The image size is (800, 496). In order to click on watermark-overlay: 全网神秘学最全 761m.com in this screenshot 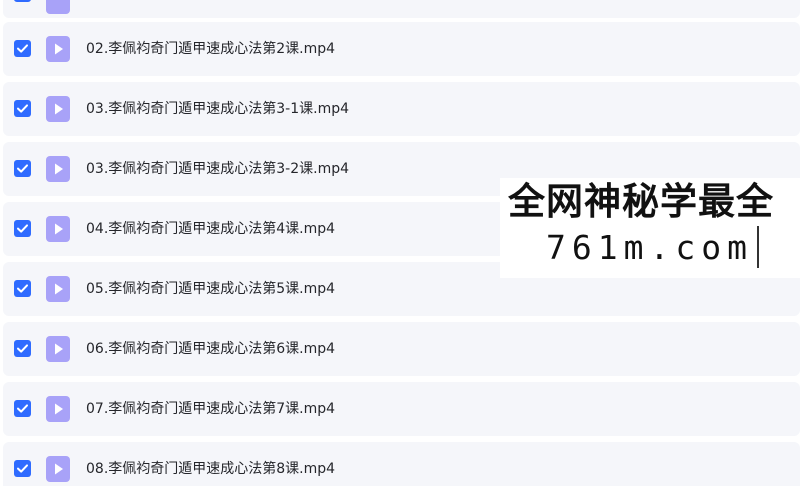, I will do `click(650, 228)`.